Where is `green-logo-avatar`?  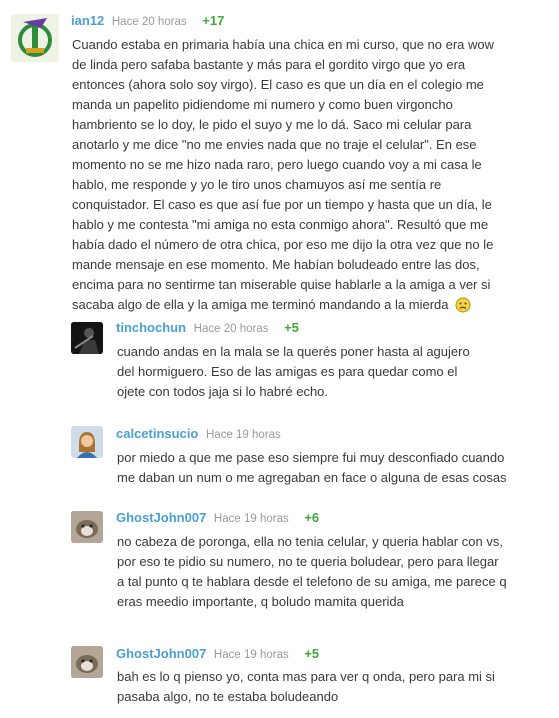
green-logo-avatar is located at coordinates (35, 38).